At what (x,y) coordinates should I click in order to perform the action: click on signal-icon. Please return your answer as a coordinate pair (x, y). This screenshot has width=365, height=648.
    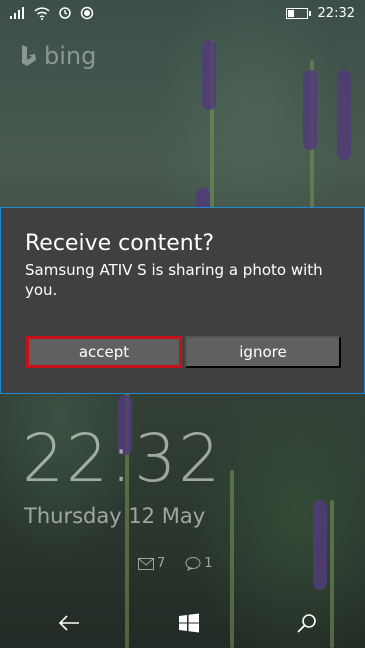
    Looking at the image, I should click on (17, 13).